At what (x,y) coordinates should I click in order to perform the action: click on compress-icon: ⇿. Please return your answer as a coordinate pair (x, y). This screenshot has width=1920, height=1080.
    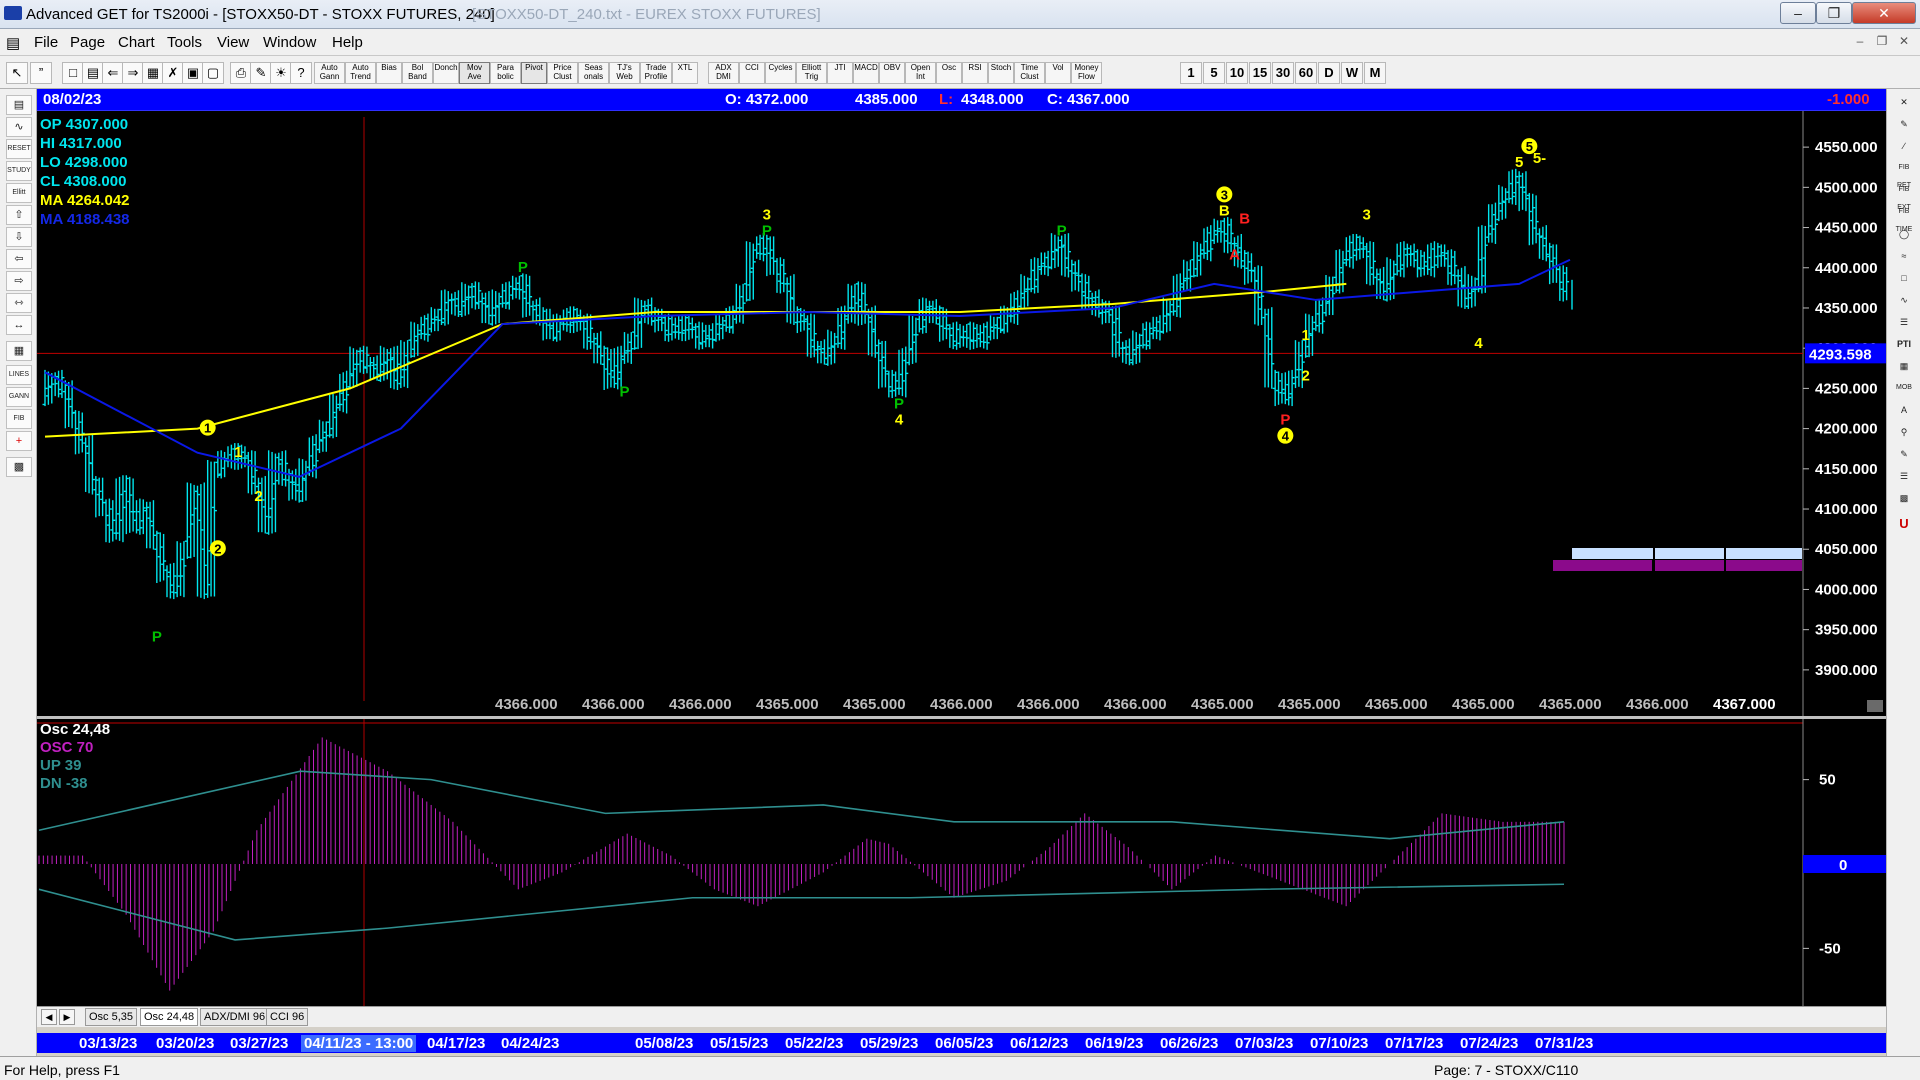
    Looking at the image, I should click on (19, 303).